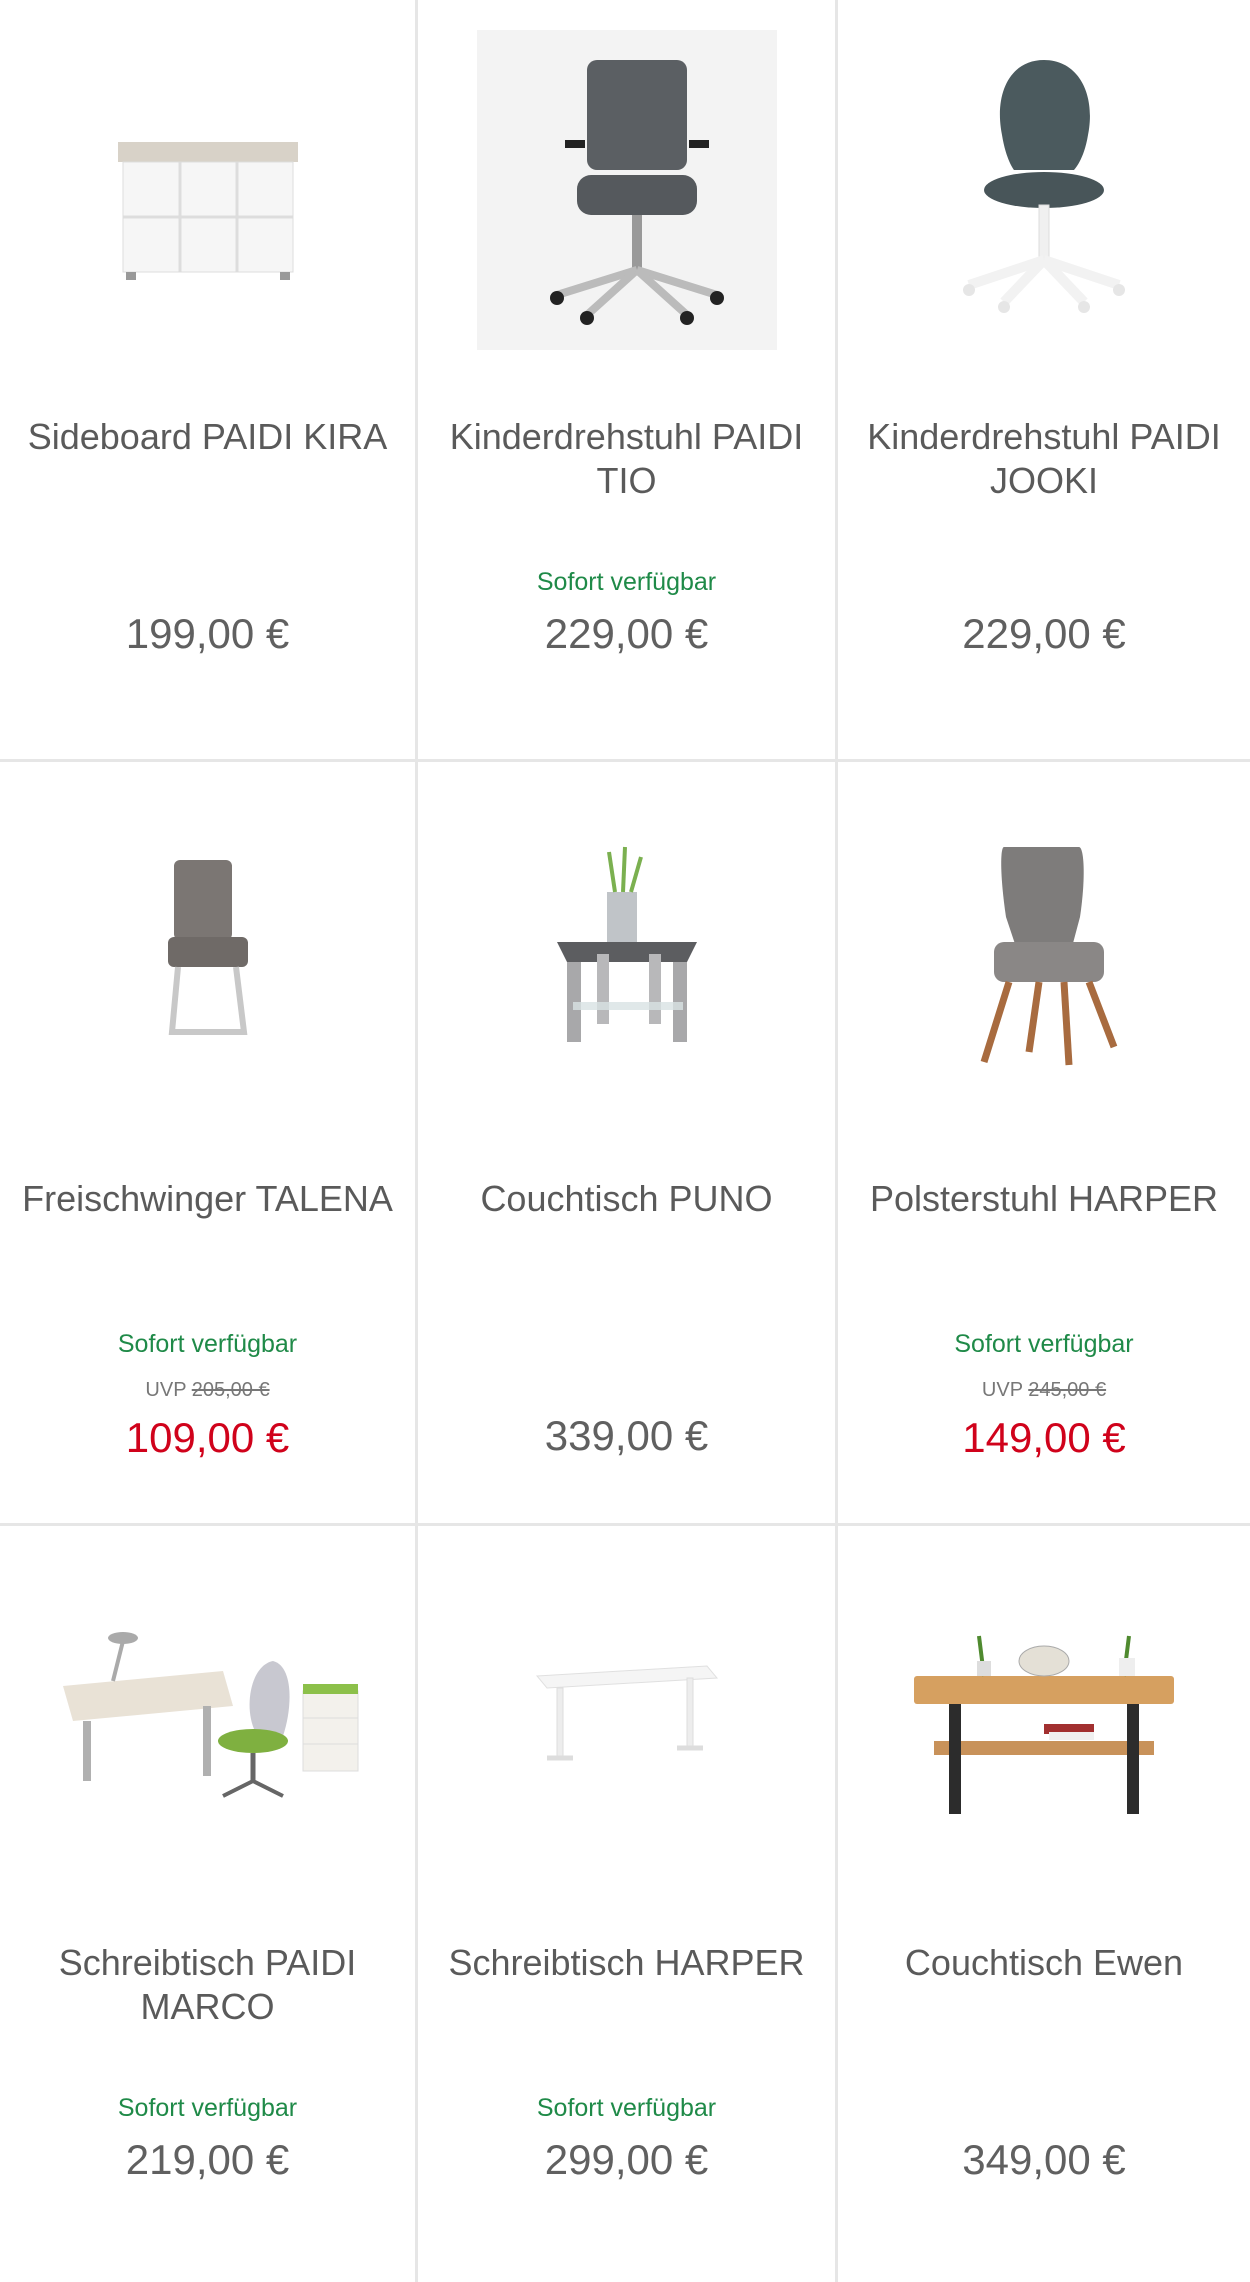 The width and height of the screenshot is (1250, 2282). I want to click on office-chair-image, so click(626, 190).